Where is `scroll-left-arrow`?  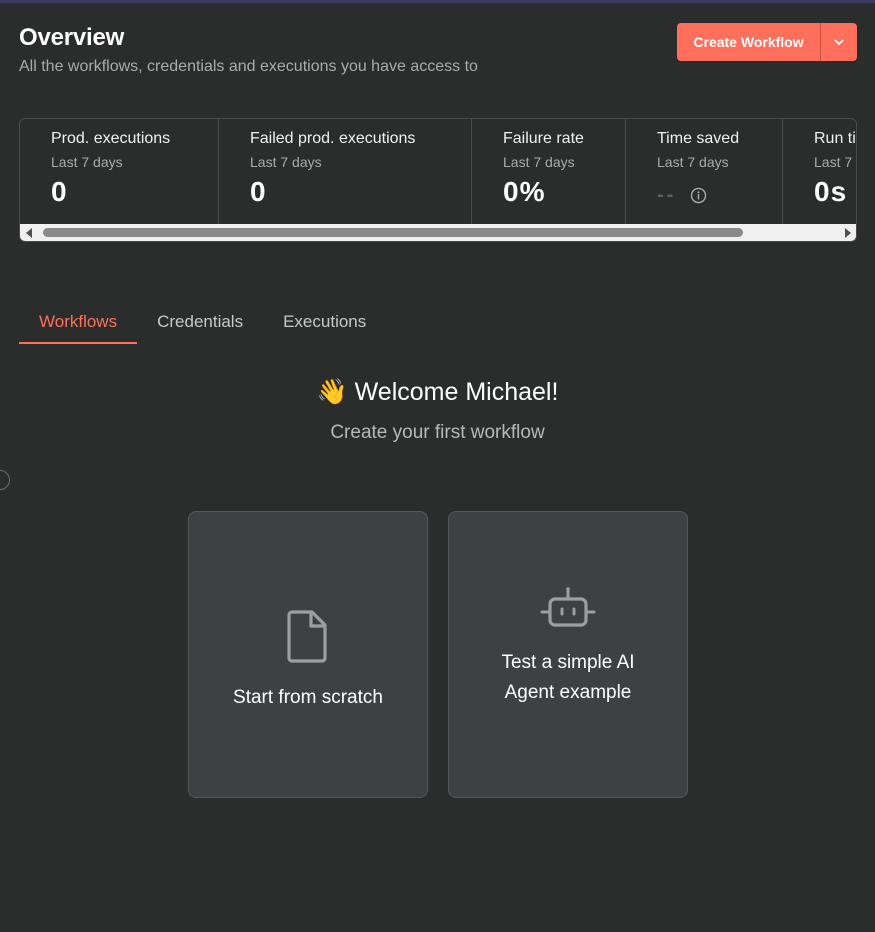
scroll-left-arrow is located at coordinates (28, 232).